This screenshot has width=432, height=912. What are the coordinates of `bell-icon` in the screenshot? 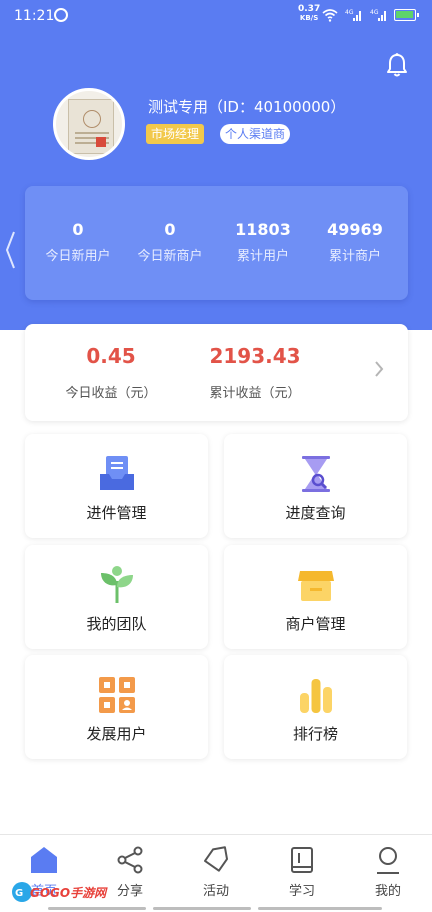 It's located at (397, 65).